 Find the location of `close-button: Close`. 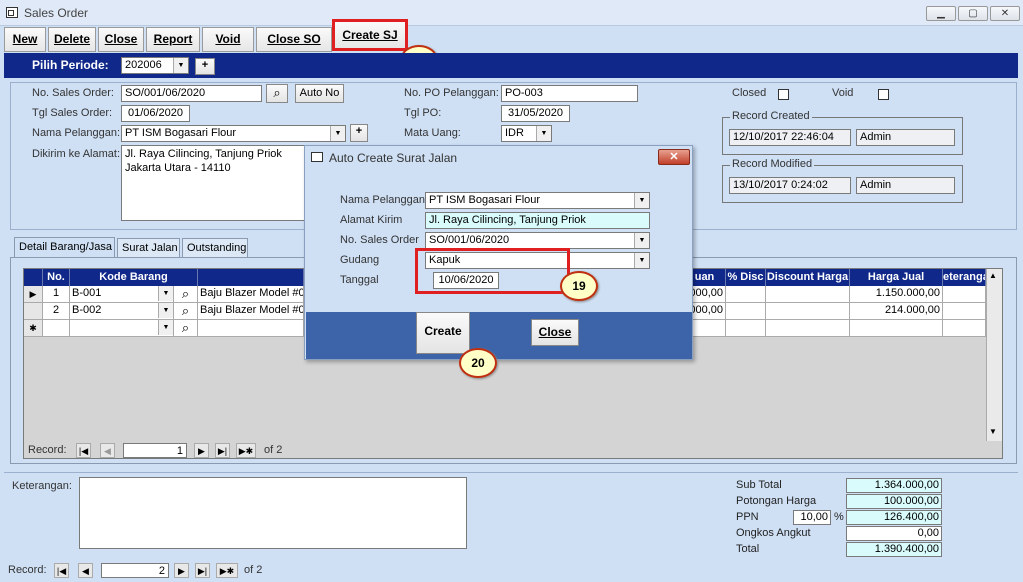

close-button: Close is located at coordinates (121, 39).